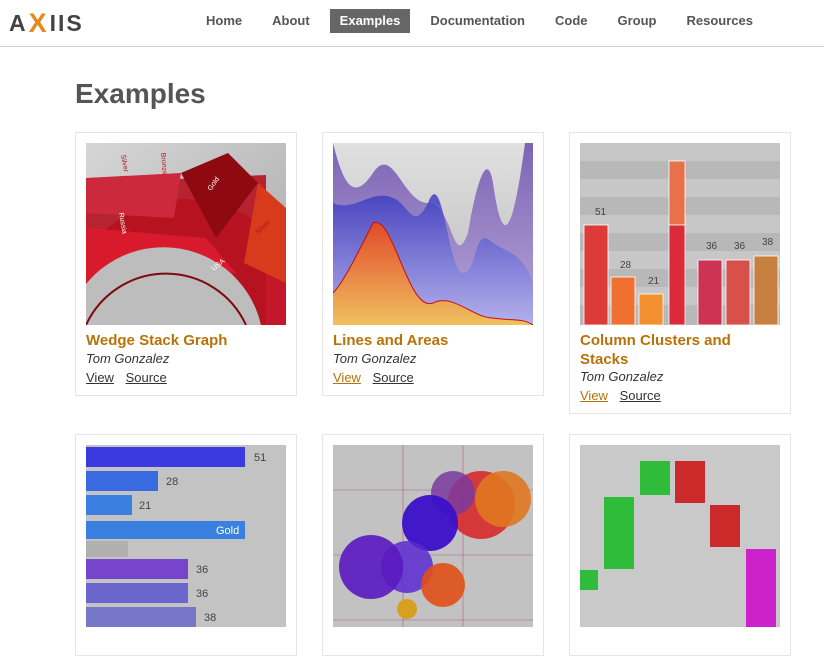 This screenshot has height=656, width=824. What do you see at coordinates (66, 22) in the screenshot?
I see `logo-letters-rest: IIS` at bounding box center [66, 22].